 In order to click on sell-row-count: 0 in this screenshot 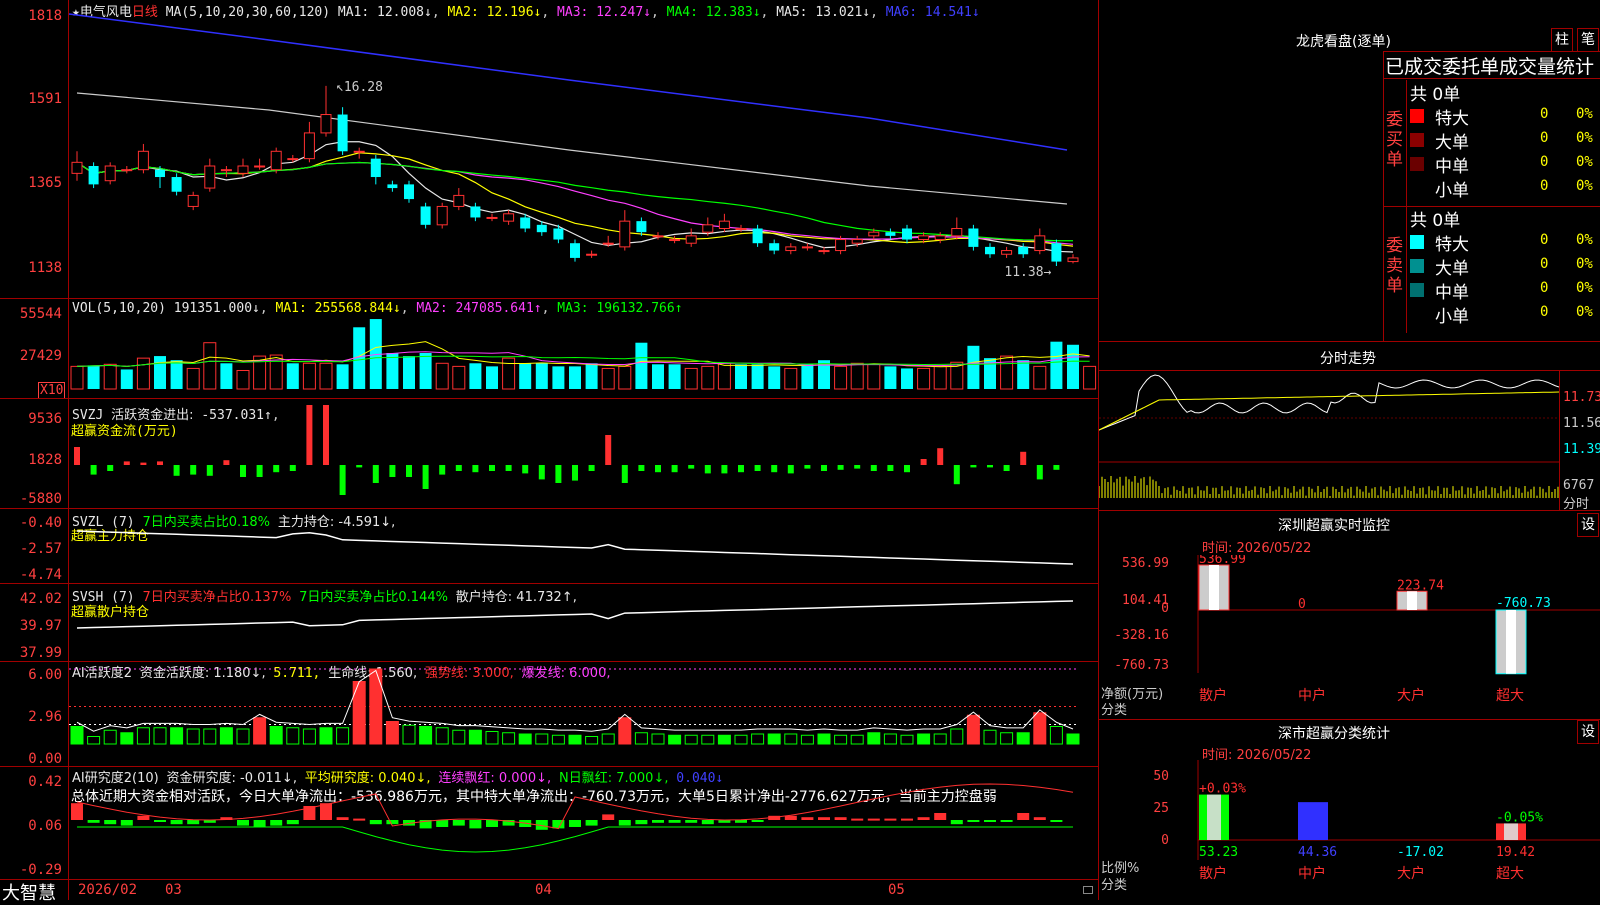, I will do `click(1544, 240)`.